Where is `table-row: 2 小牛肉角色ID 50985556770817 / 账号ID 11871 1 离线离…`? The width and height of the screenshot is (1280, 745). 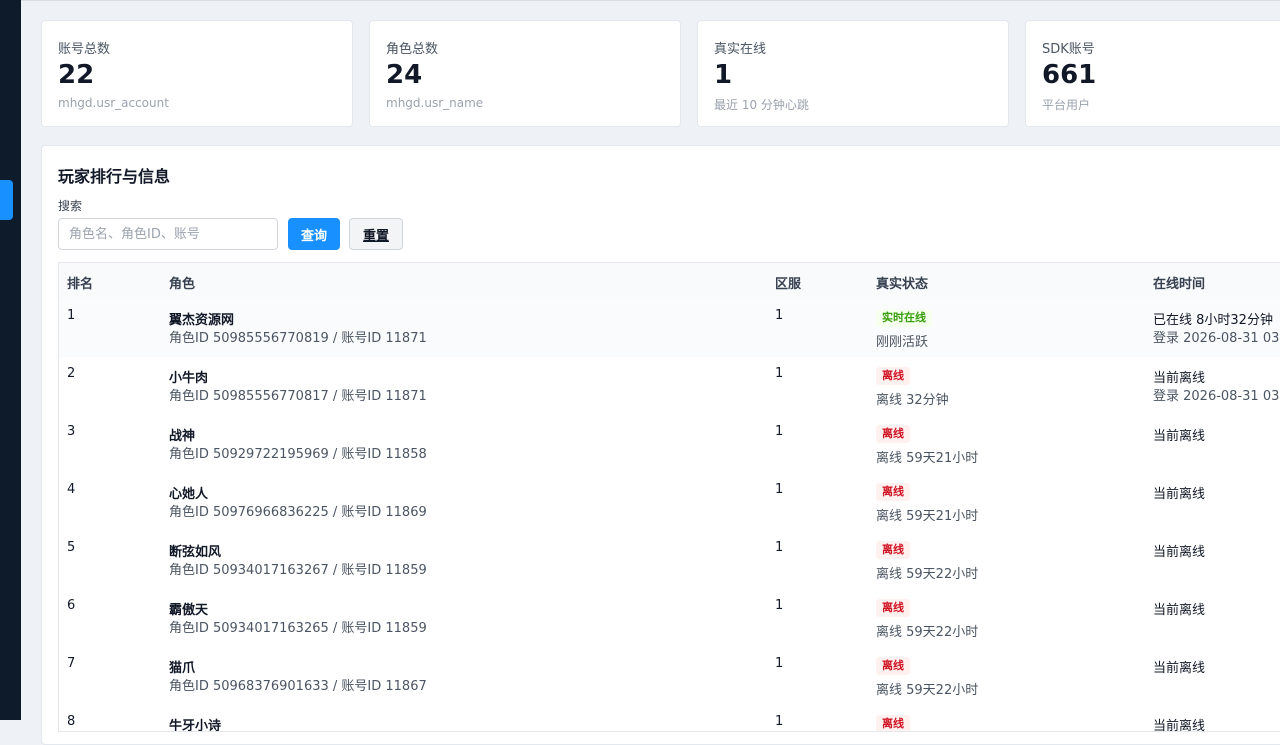 table-row: 2 小牛肉角色ID 50985556770817 / 账号ID 11871 1 离线离… is located at coordinates (669, 386).